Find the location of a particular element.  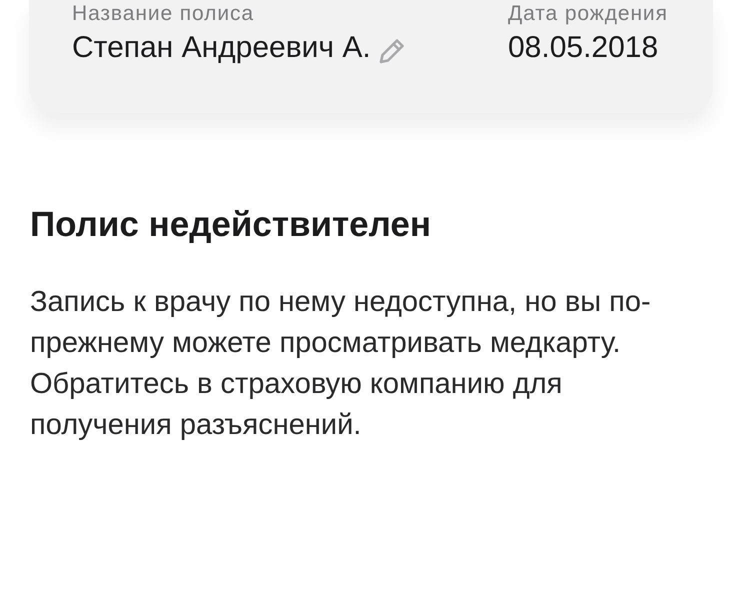

notice-title: Полис недействителен is located at coordinates (231, 225).